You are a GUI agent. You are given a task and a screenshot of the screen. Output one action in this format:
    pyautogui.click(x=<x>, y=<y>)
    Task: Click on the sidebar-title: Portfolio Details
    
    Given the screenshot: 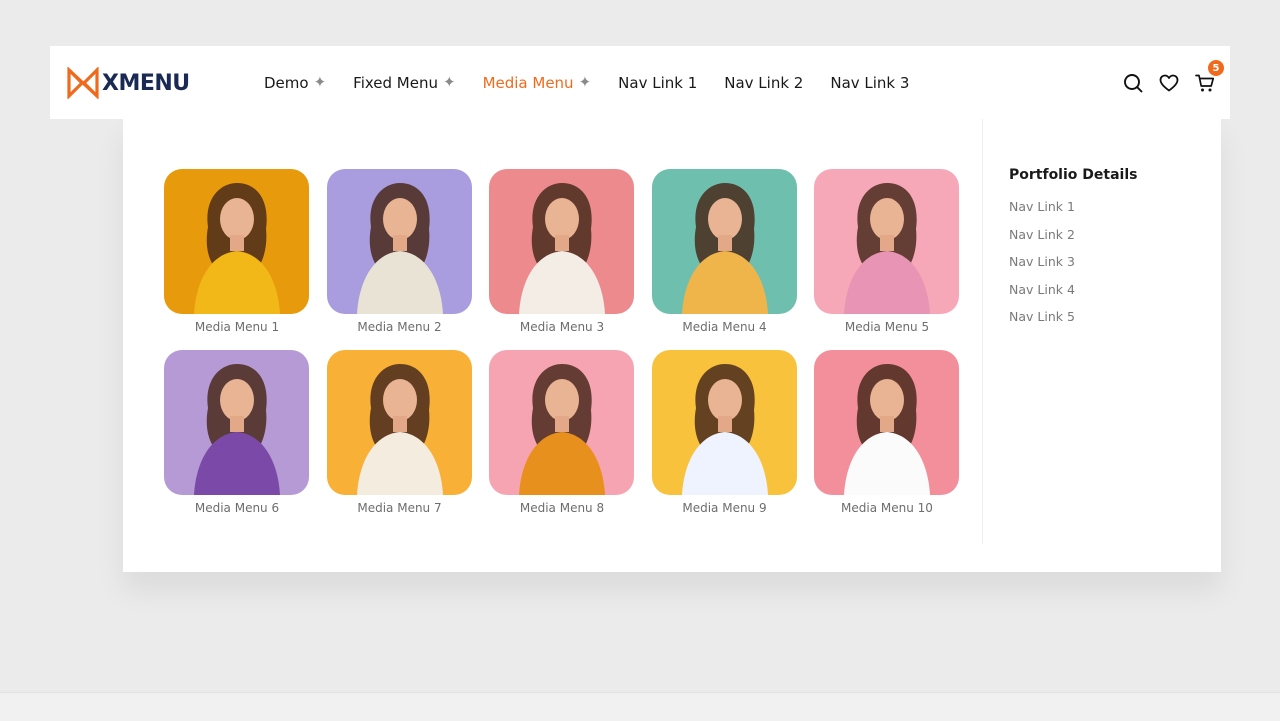 What is the action you would take?
    pyautogui.click(x=1073, y=175)
    